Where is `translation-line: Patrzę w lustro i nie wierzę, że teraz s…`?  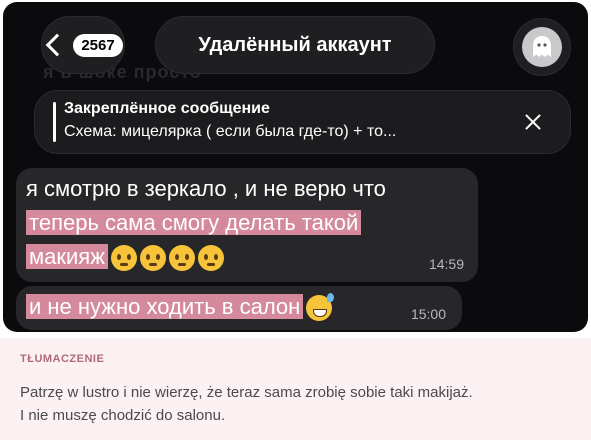
translation-line: Patrzę w lustro i nie wierzę, że teraz s… is located at coordinates (246, 392).